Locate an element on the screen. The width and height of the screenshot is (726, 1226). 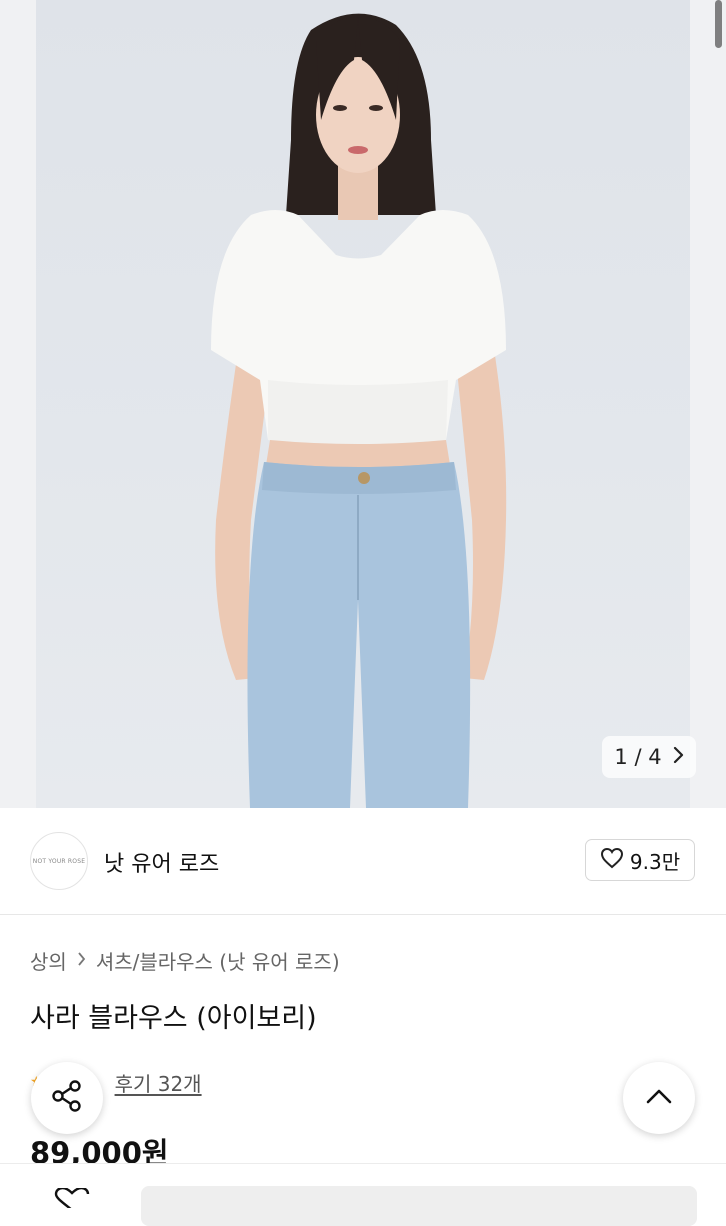
purchase-button is located at coordinates (419, 1206).